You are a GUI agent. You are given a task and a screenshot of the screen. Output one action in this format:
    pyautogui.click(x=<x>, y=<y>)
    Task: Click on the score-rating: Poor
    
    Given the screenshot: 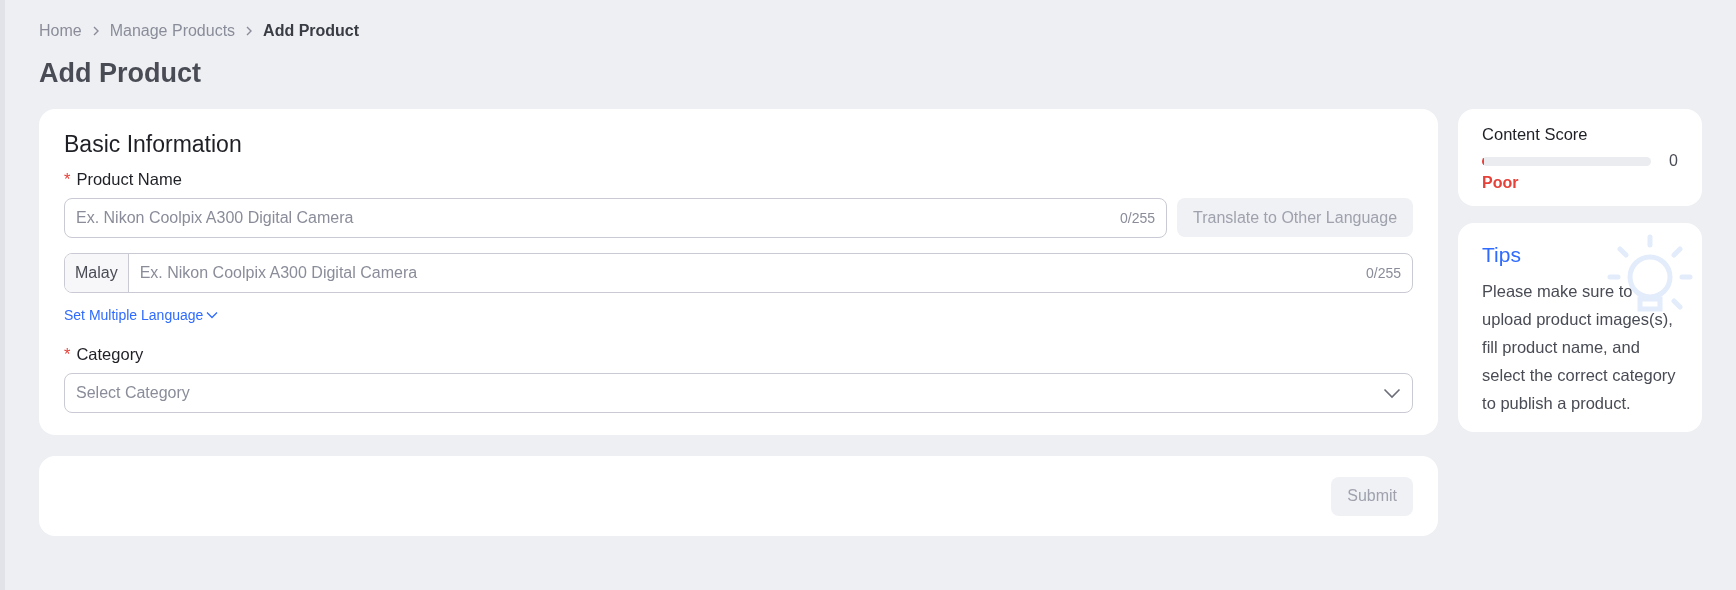 What is the action you would take?
    pyautogui.click(x=1501, y=183)
    